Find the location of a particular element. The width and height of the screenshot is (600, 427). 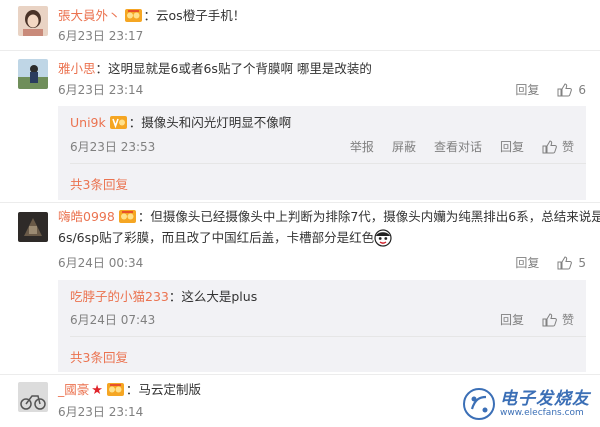

view-thread-button: 查看对话 is located at coordinates (458, 146).